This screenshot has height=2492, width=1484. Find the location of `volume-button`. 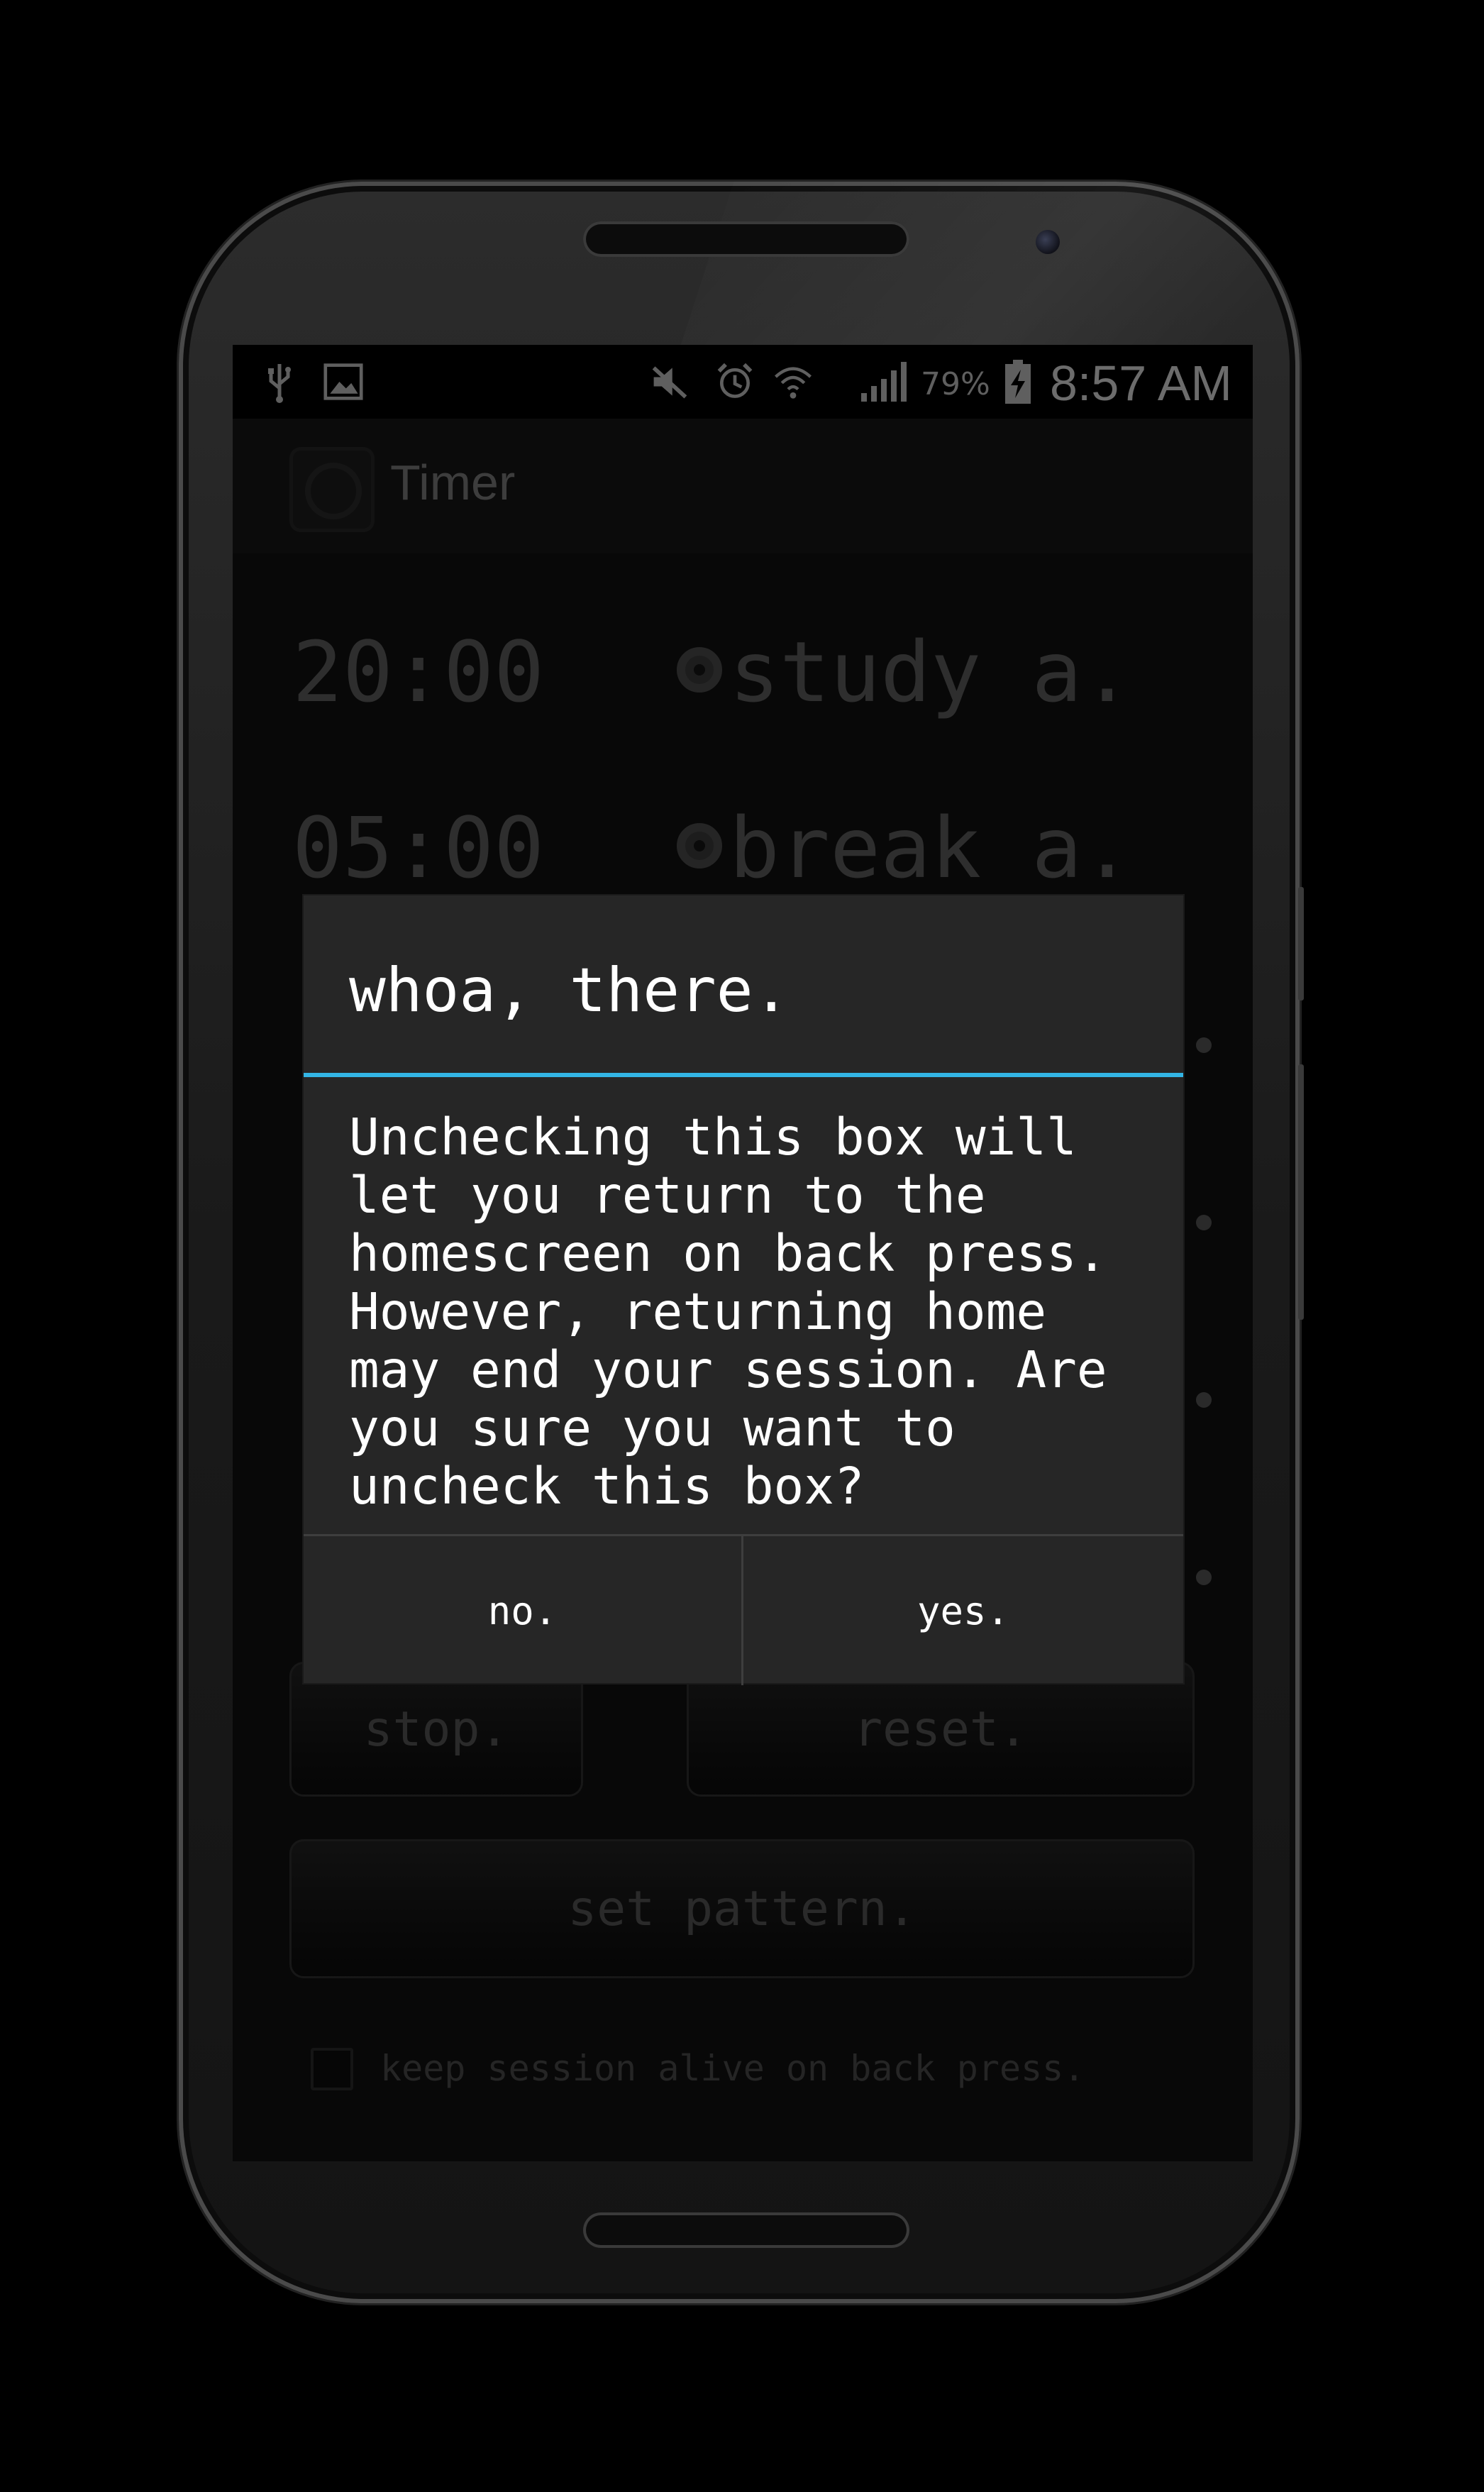

volume-button is located at coordinates (1301, 943).